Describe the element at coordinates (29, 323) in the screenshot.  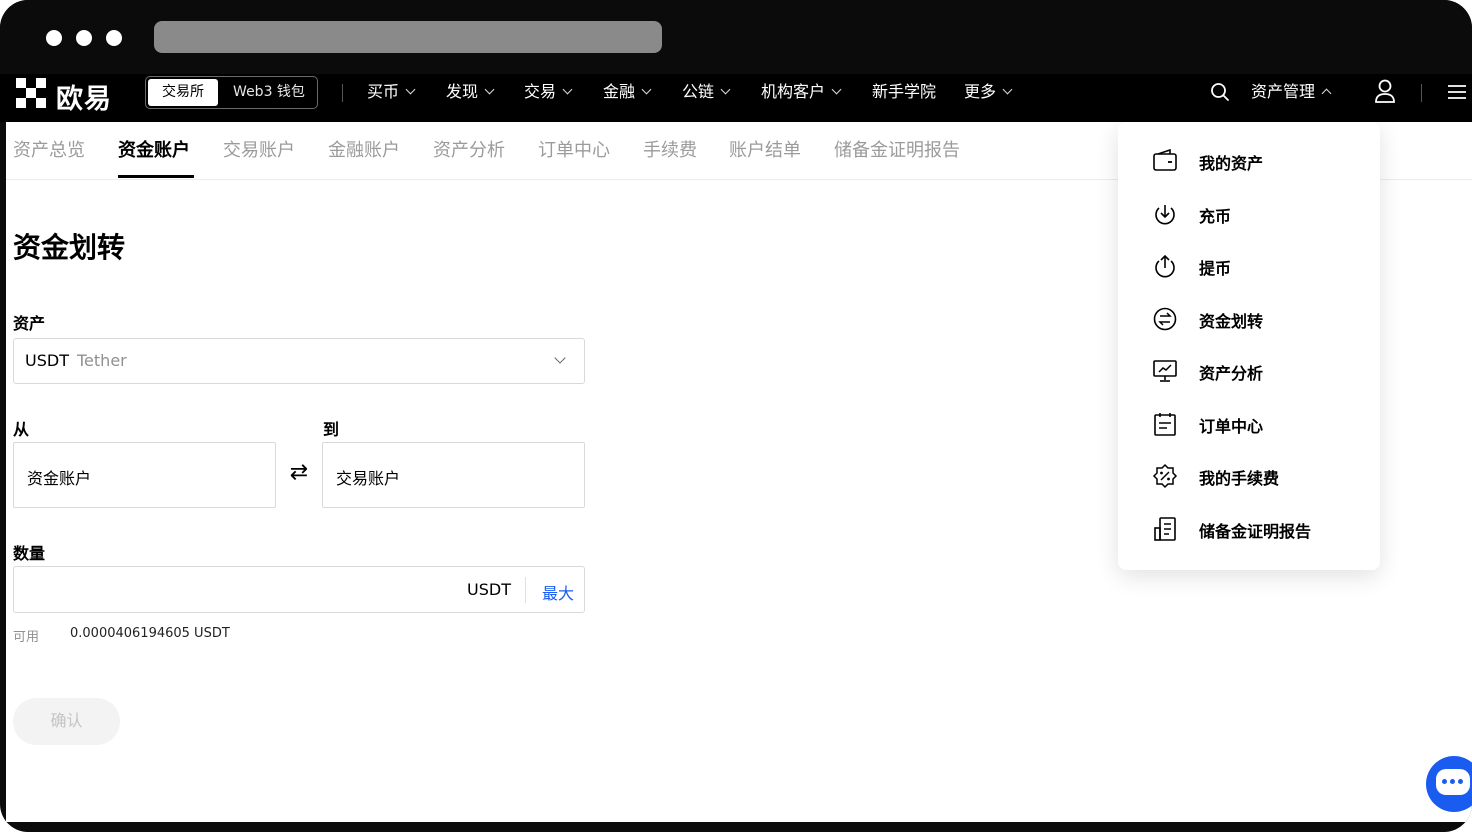
I see `asset-label: 资产` at that location.